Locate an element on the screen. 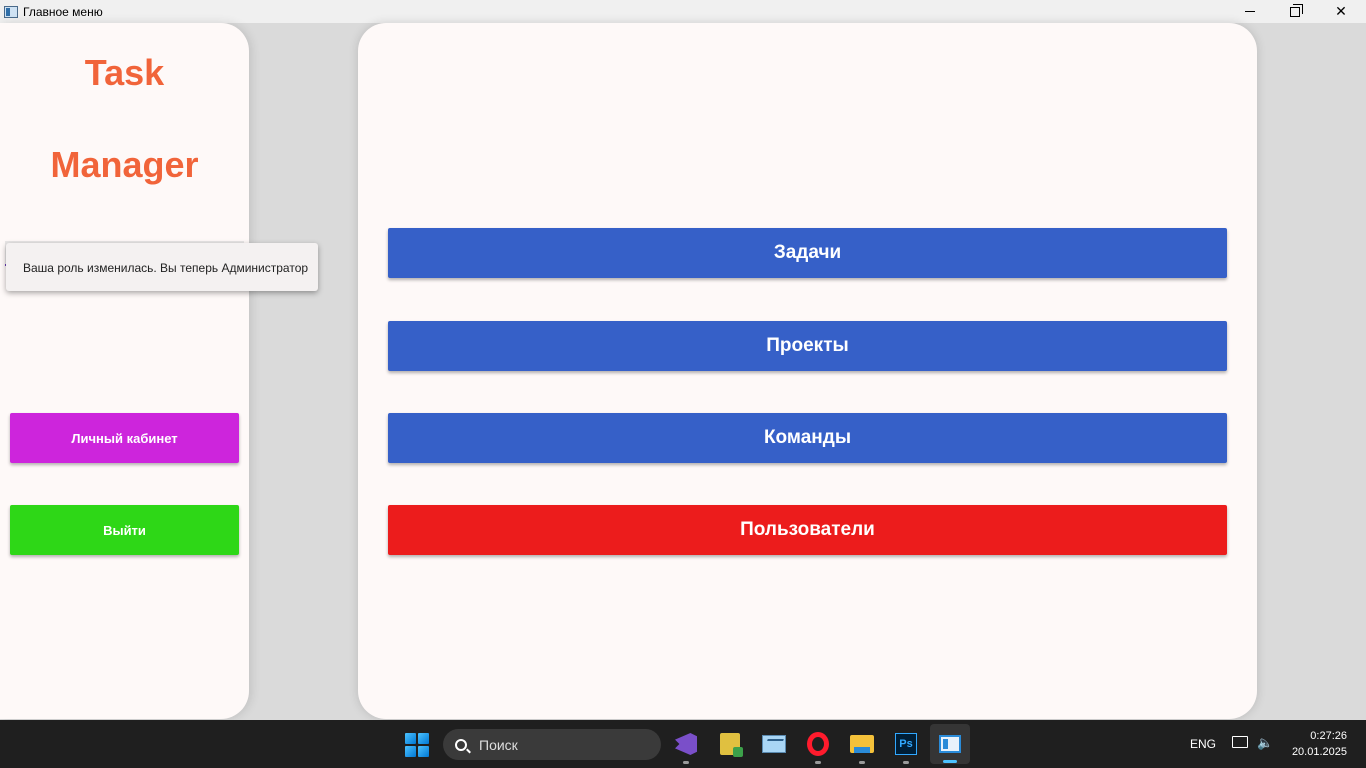  taskbar-app-monitor is located at coordinates (774, 744).